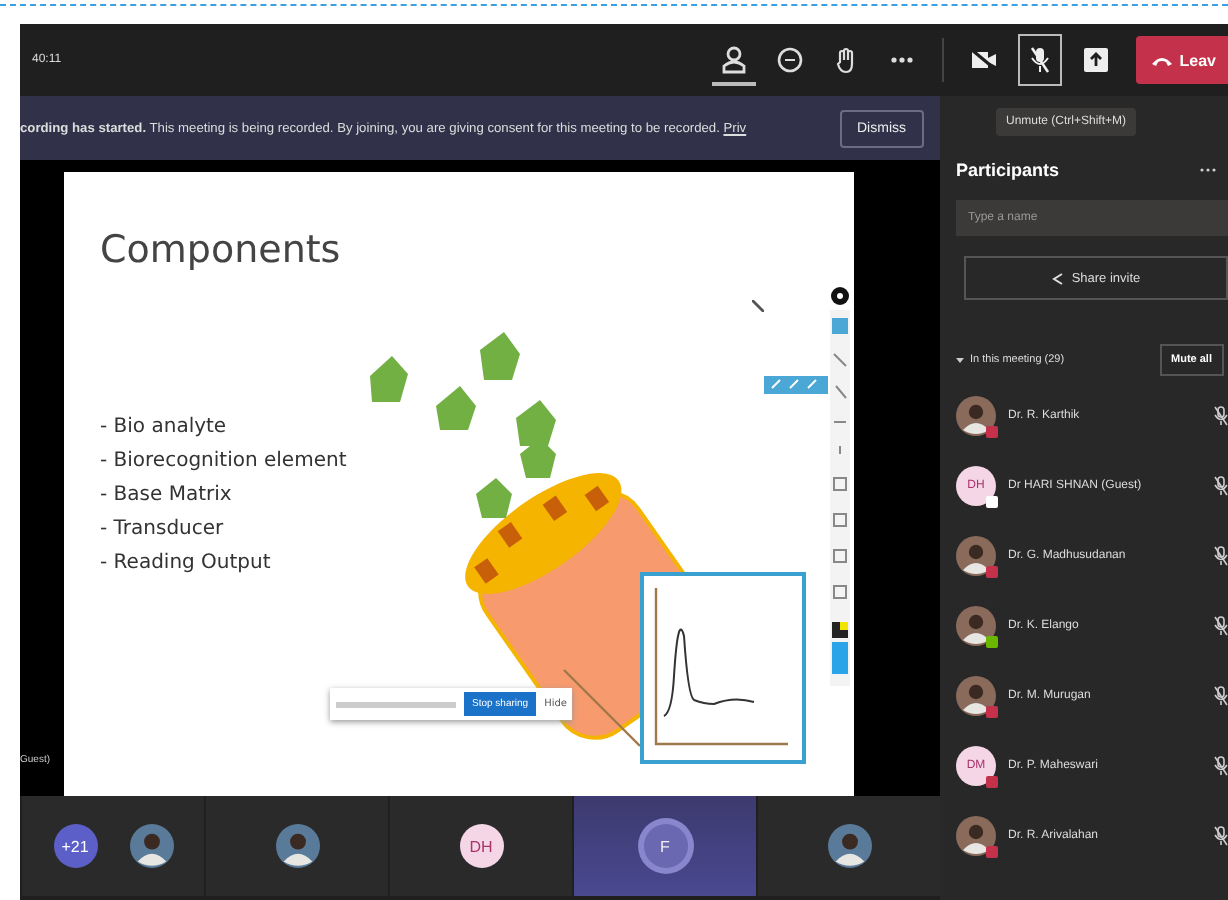  What do you see at coordinates (960, 360) in the screenshot?
I see `collapse-caret-icon` at bounding box center [960, 360].